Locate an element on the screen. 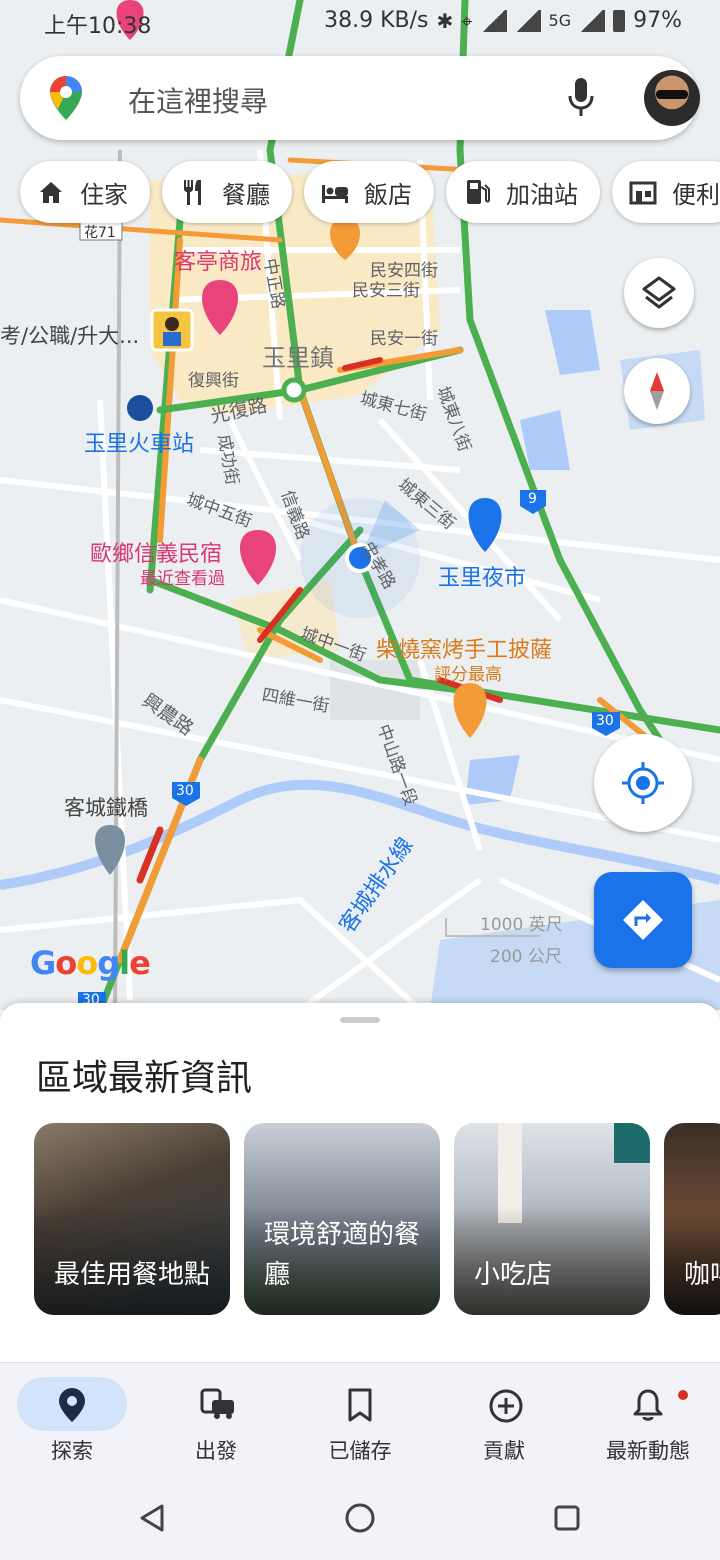  nav-label: 探索 is located at coordinates (72, 1451).